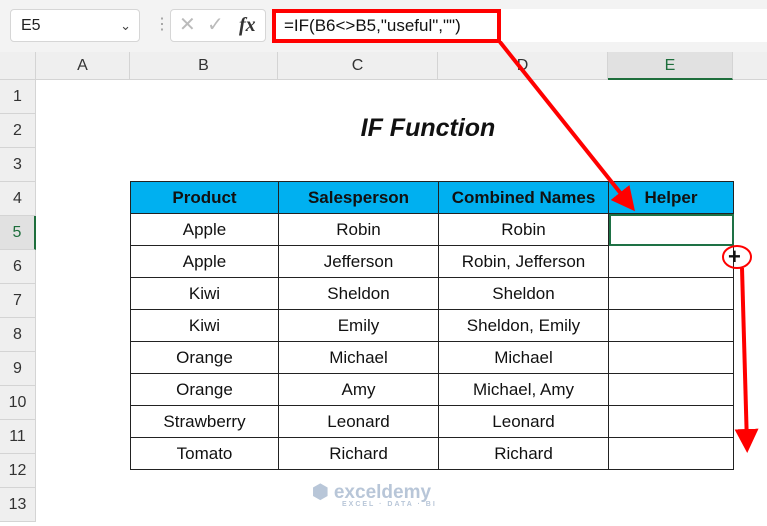 This screenshot has height=526, width=767. I want to click on drag-down-arrow, so click(746, 360).